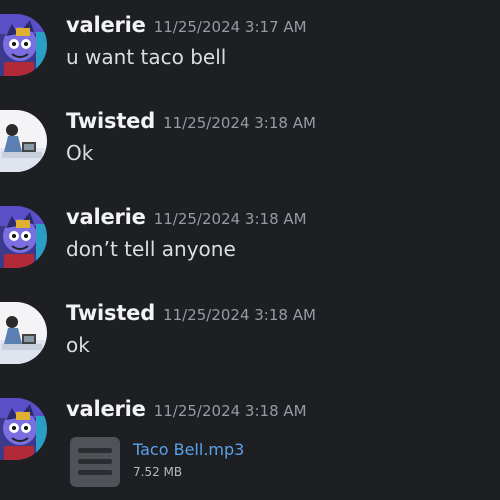 The image size is (500, 500). I want to click on message-text: Ok, so click(80, 153).